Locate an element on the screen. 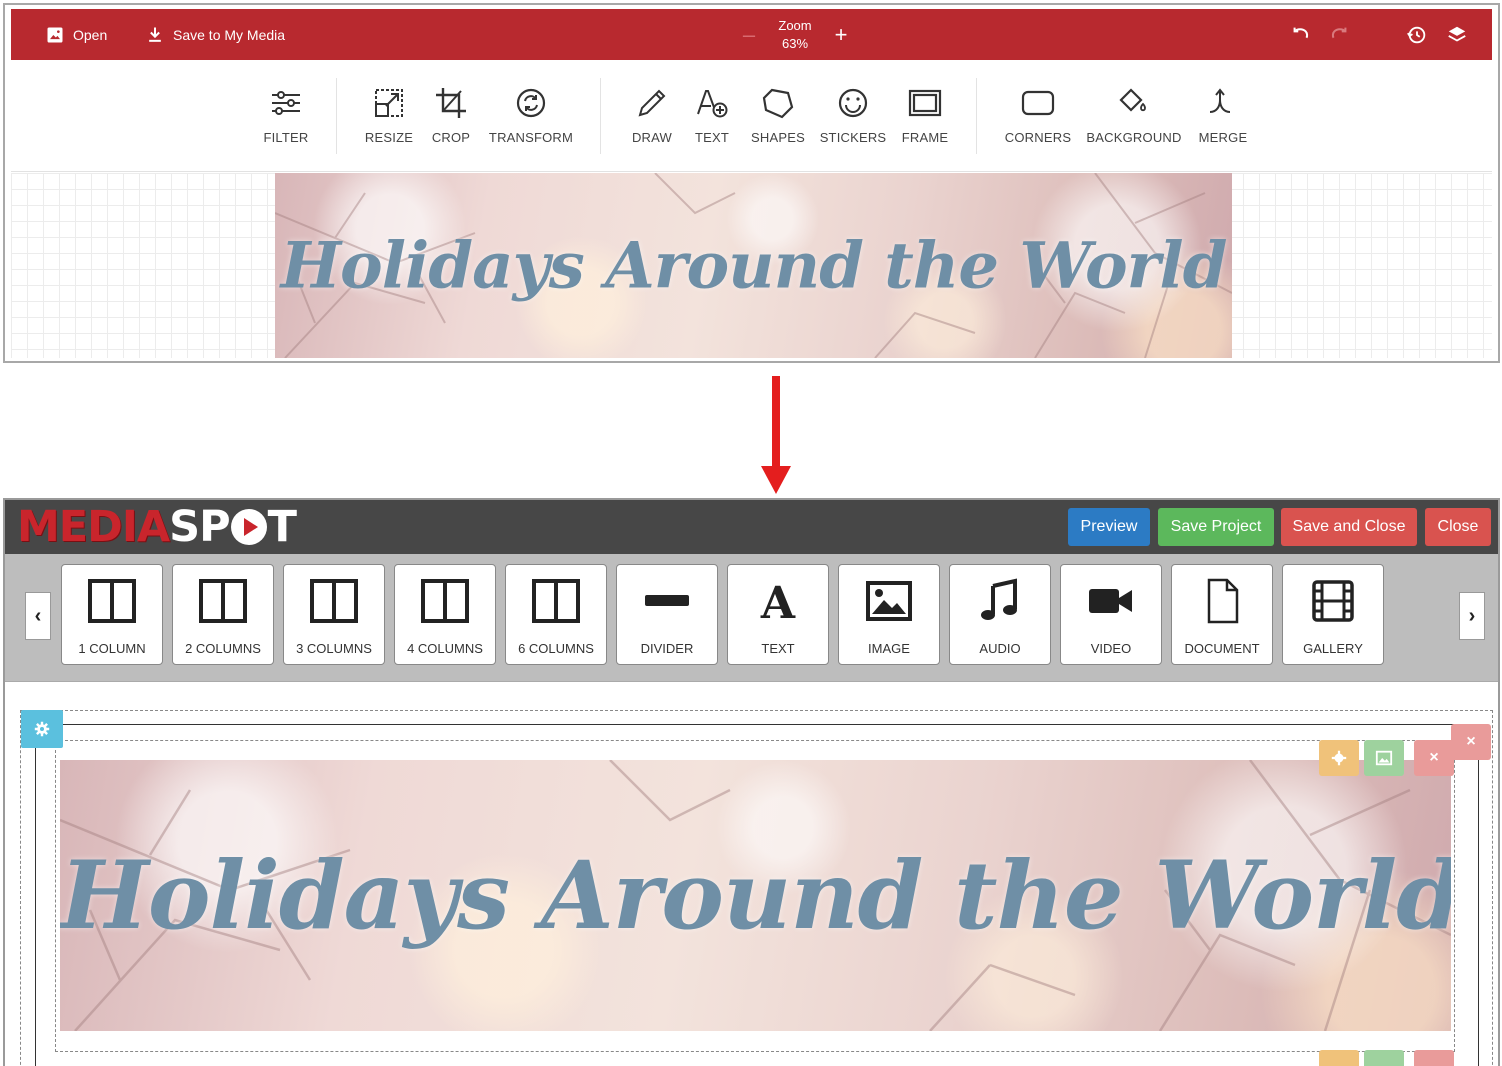 The image size is (1502, 1066). block-text: A TEXT is located at coordinates (778, 614).